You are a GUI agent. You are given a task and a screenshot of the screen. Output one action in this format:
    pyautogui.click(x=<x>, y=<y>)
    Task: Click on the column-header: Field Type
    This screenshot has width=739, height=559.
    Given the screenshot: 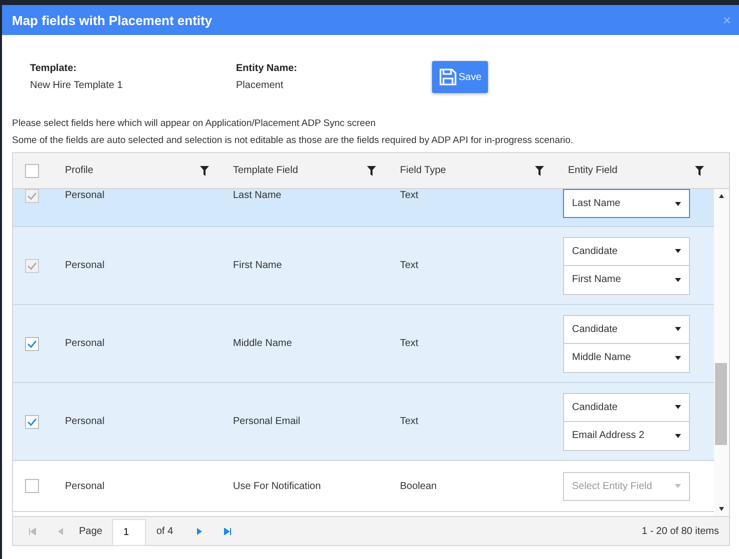 What is the action you would take?
    pyautogui.click(x=423, y=170)
    